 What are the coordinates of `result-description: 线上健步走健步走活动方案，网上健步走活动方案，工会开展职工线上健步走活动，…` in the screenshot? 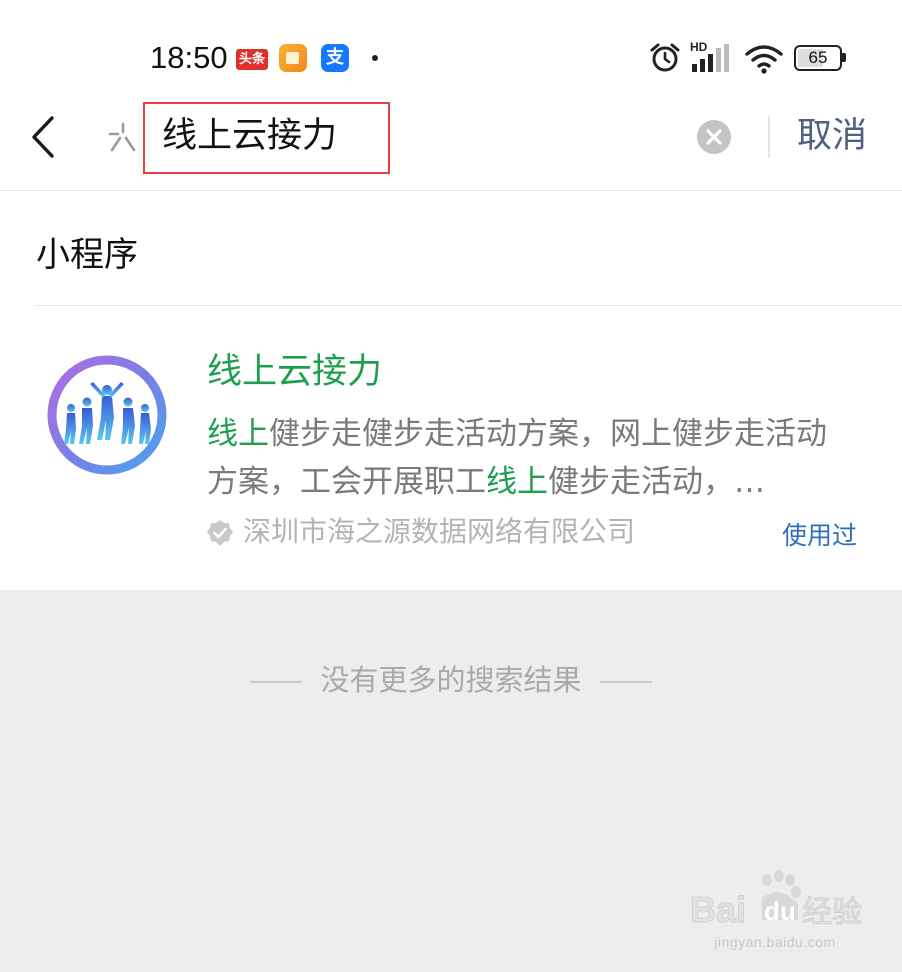 It's located at (532, 458).